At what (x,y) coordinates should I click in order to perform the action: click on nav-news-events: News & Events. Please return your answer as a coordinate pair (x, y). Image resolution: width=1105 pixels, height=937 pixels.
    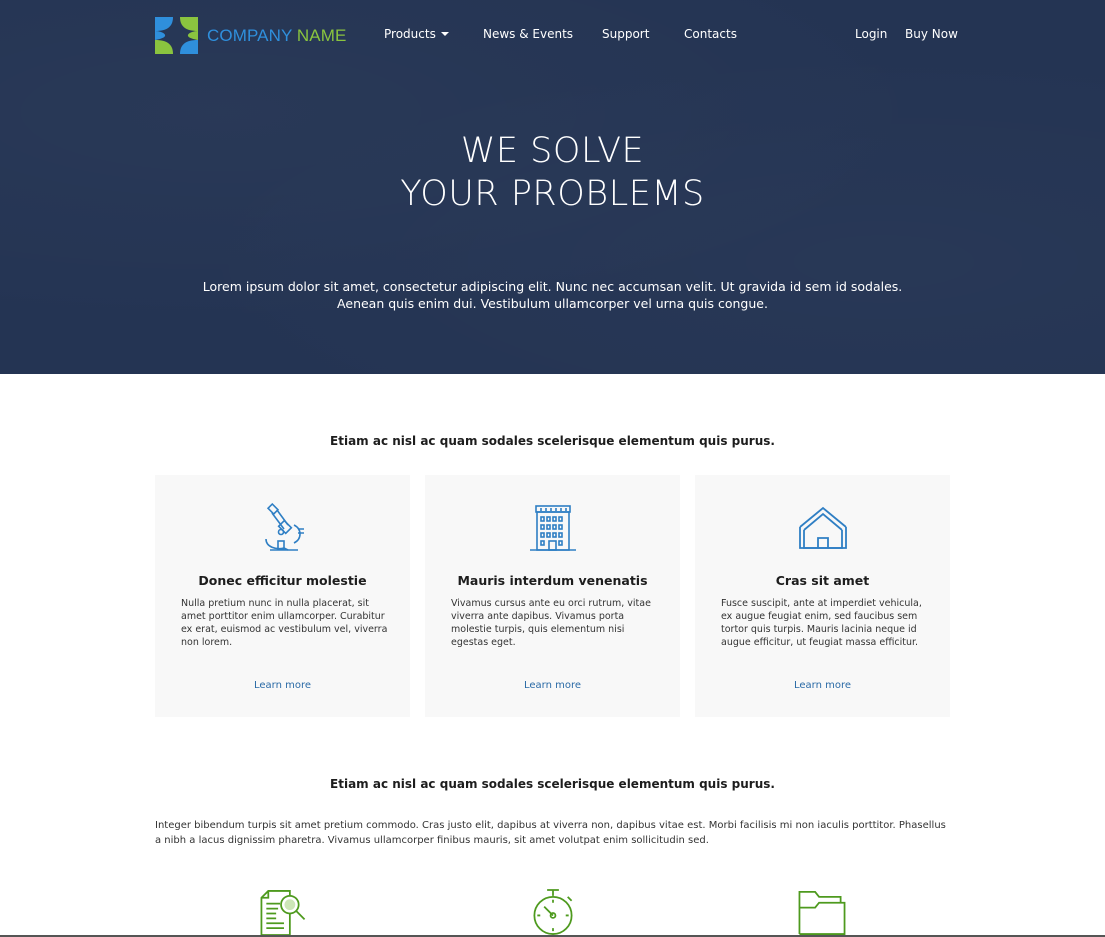
    Looking at the image, I should click on (528, 34).